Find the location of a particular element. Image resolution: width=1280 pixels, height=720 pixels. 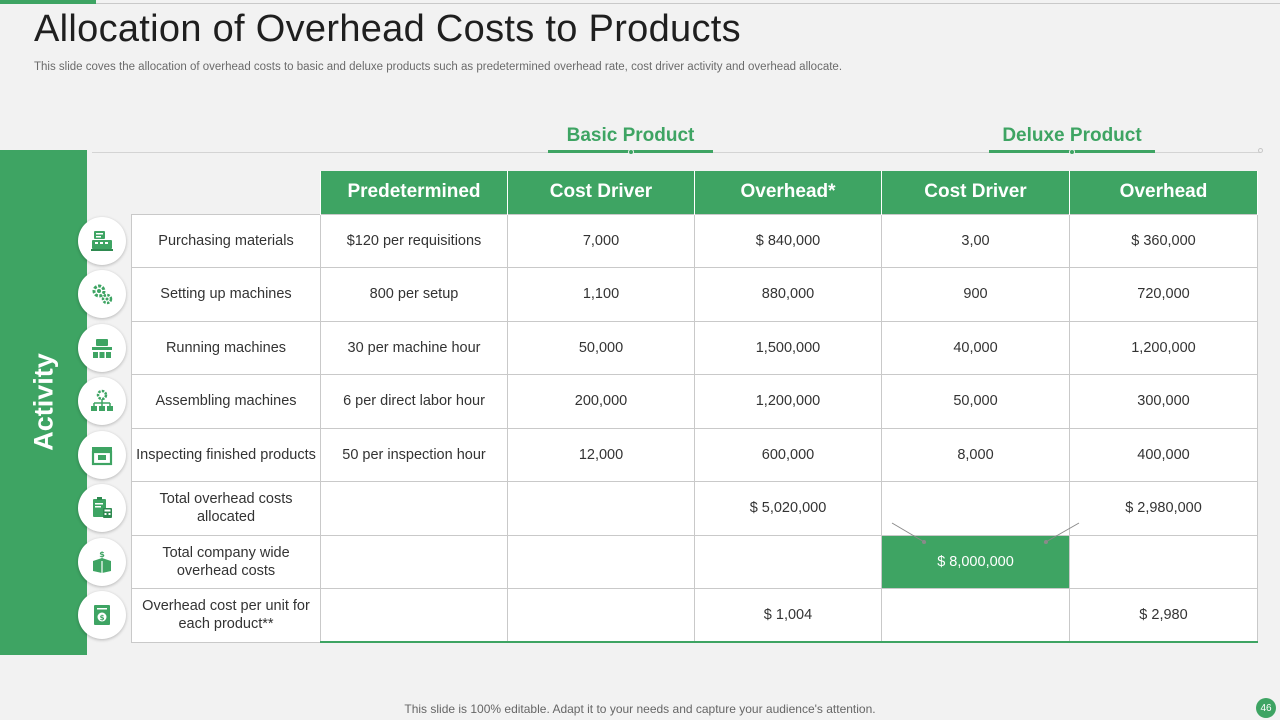

deluxe-product-label: Deluxe Product is located at coordinates (1072, 135).